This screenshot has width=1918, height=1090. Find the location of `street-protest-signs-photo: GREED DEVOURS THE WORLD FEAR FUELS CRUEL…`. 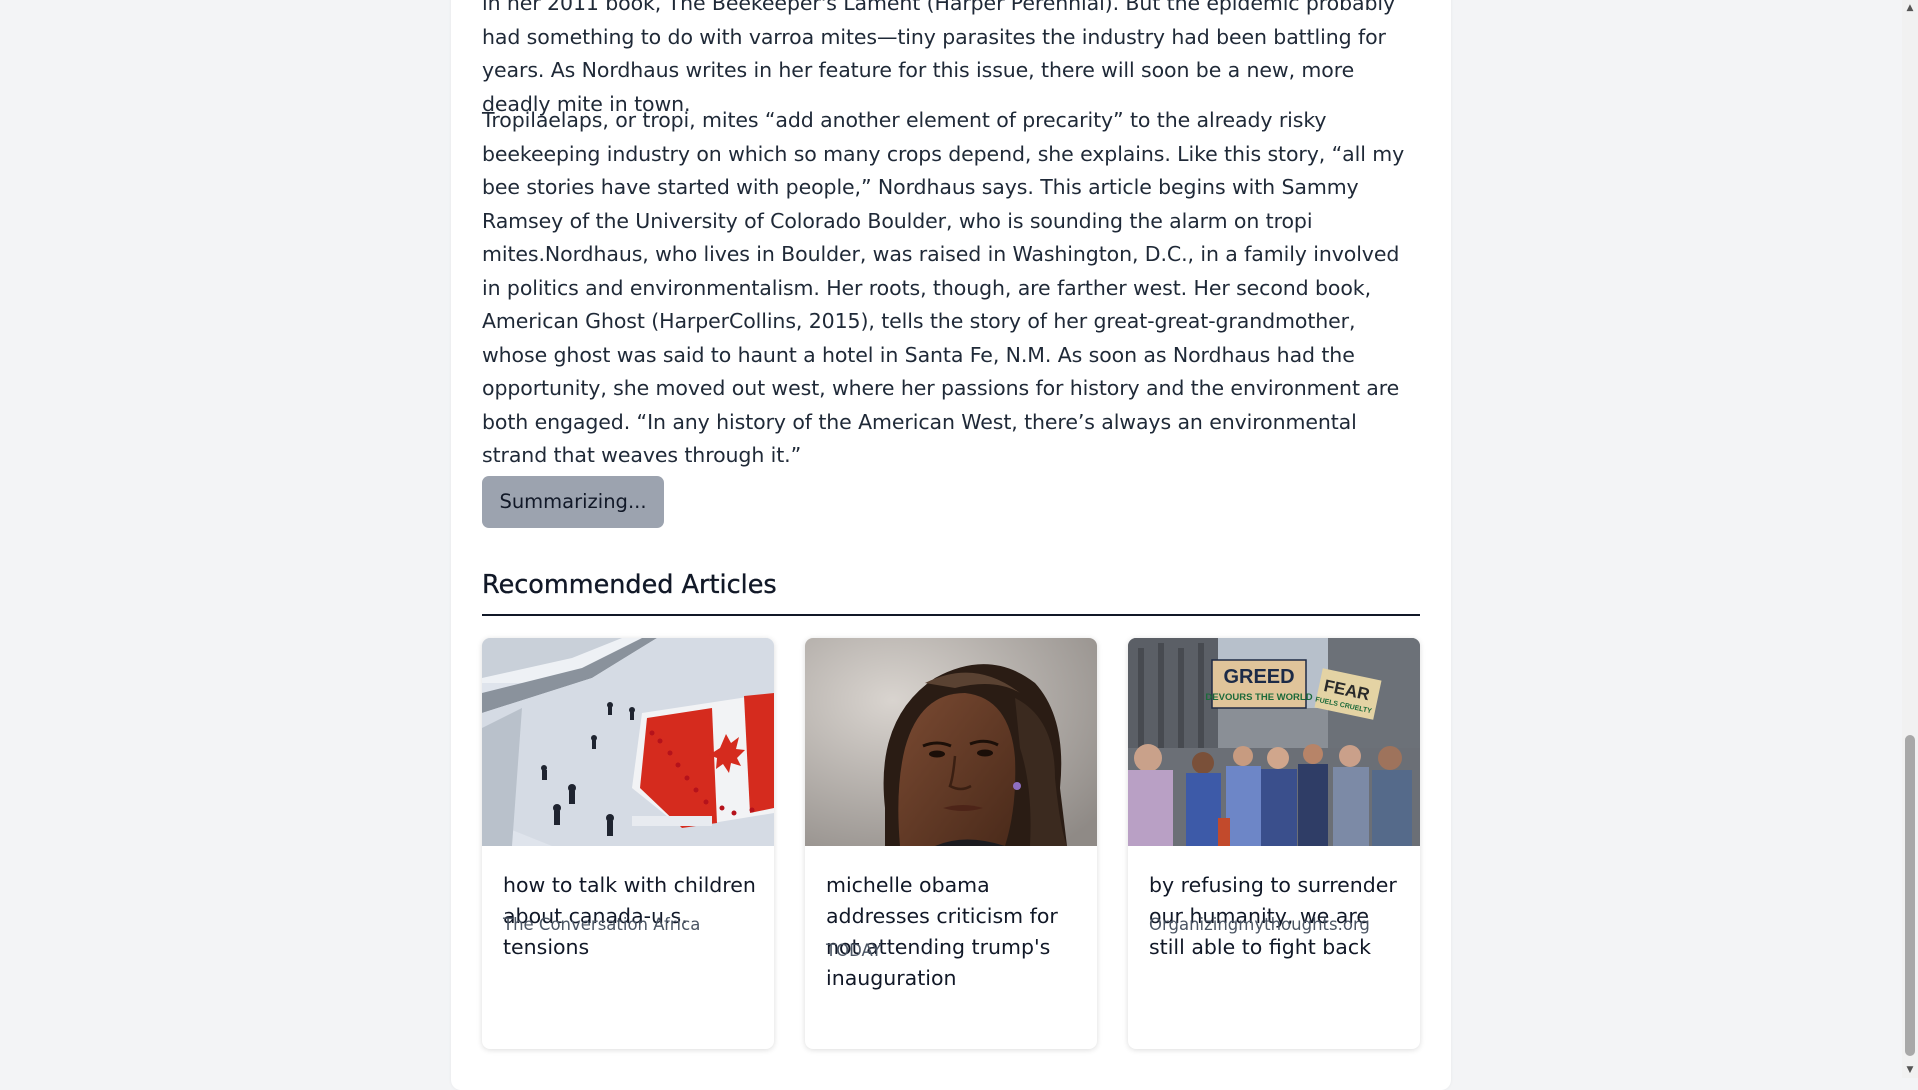

street-protest-signs-photo: GREED DEVOURS THE WORLD FEAR FUELS CRUEL… is located at coordinates (1274, 742).